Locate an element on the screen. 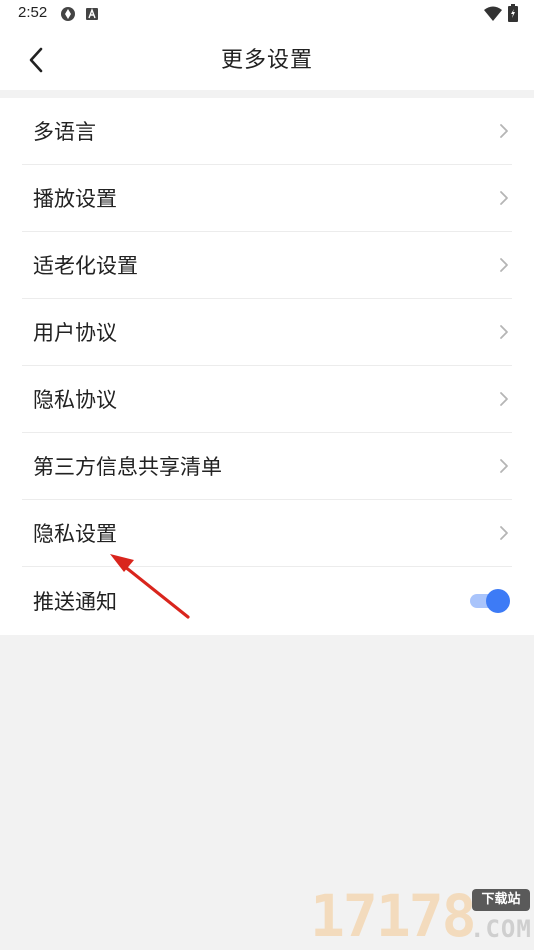  settings-item-playback: 播放设置 is located at coordinates (267, 198).